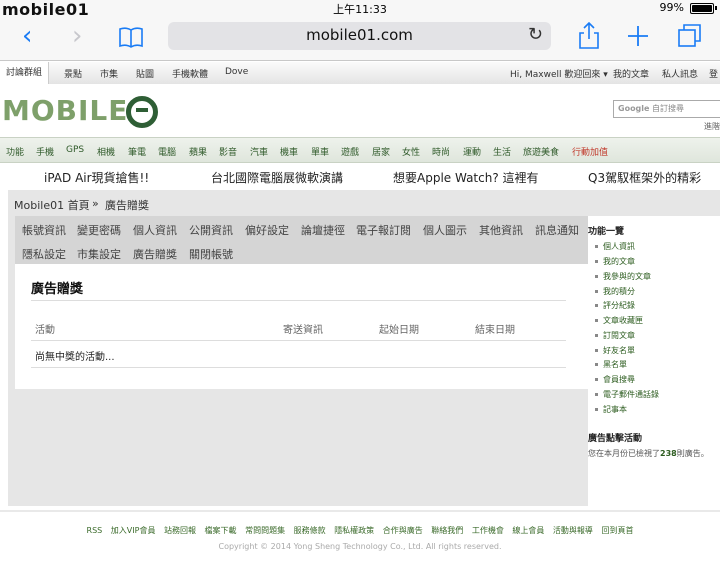  I want to click on ad-click-note: 您在本月份已檢視了238則廣告。, so click(648, 453).